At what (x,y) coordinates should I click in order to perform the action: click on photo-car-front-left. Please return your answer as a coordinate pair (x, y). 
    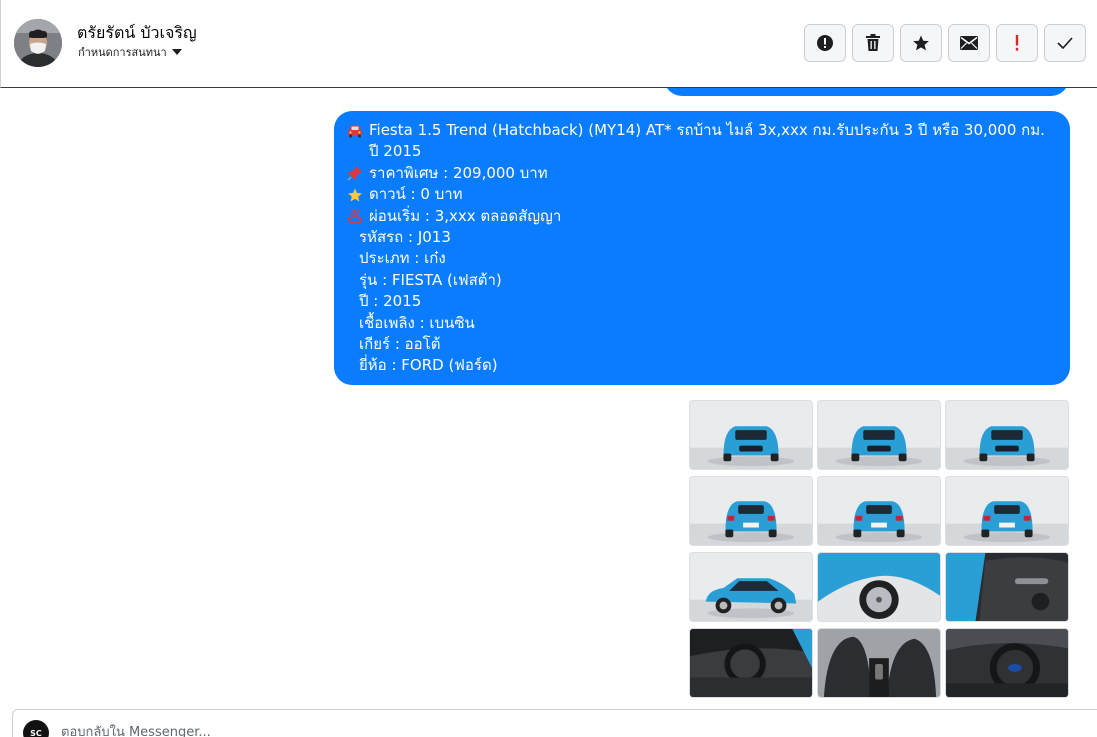
    Looking at the image, I should click on (751, 435).